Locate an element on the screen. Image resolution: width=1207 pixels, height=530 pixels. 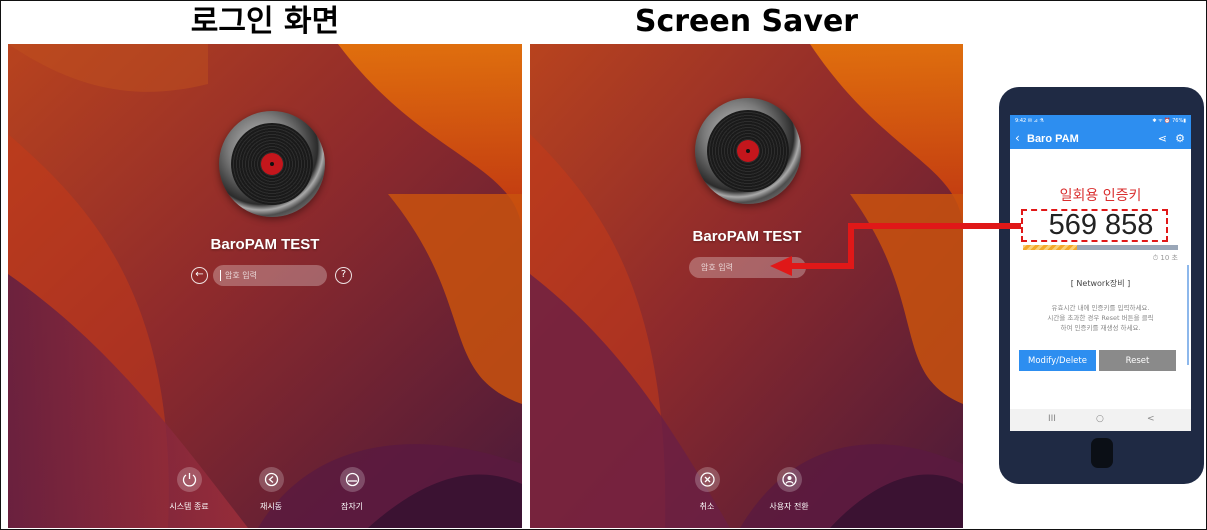
arrow-line is located at coordinates (905, 246).